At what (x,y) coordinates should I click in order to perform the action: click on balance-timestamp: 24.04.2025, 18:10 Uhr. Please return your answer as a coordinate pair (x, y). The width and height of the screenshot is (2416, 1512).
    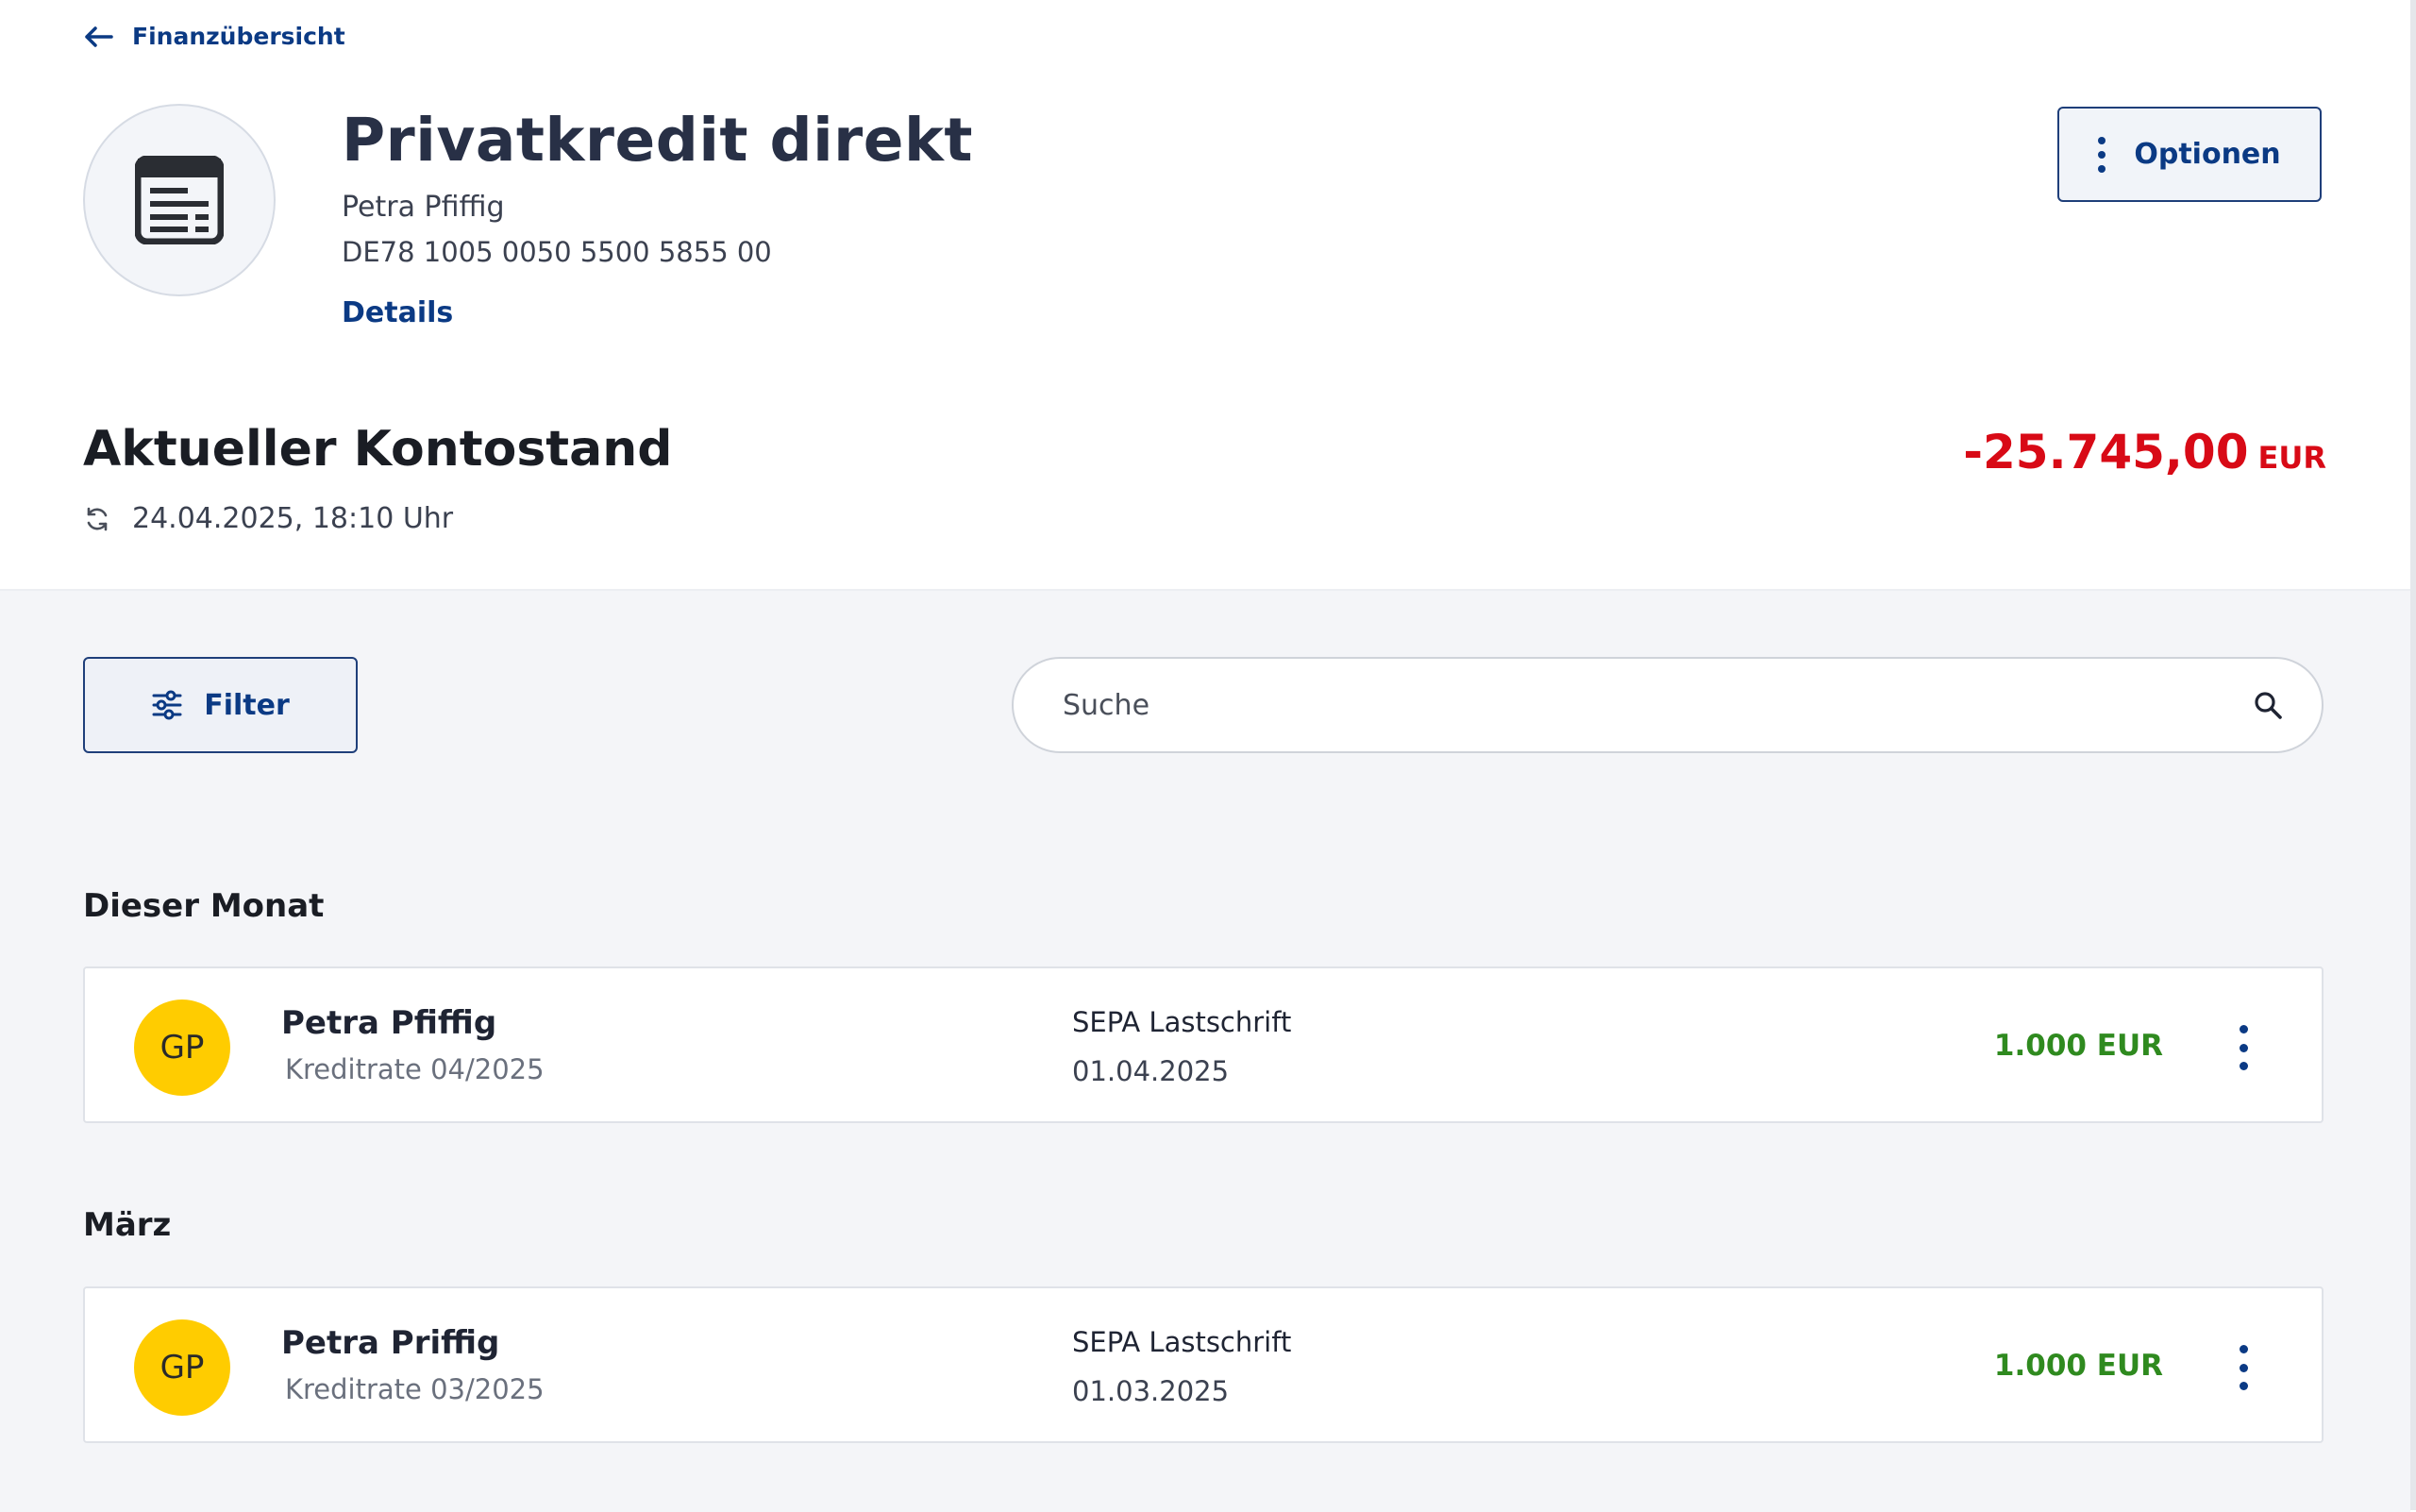
    Looking at the image, I should click on (268, 518).